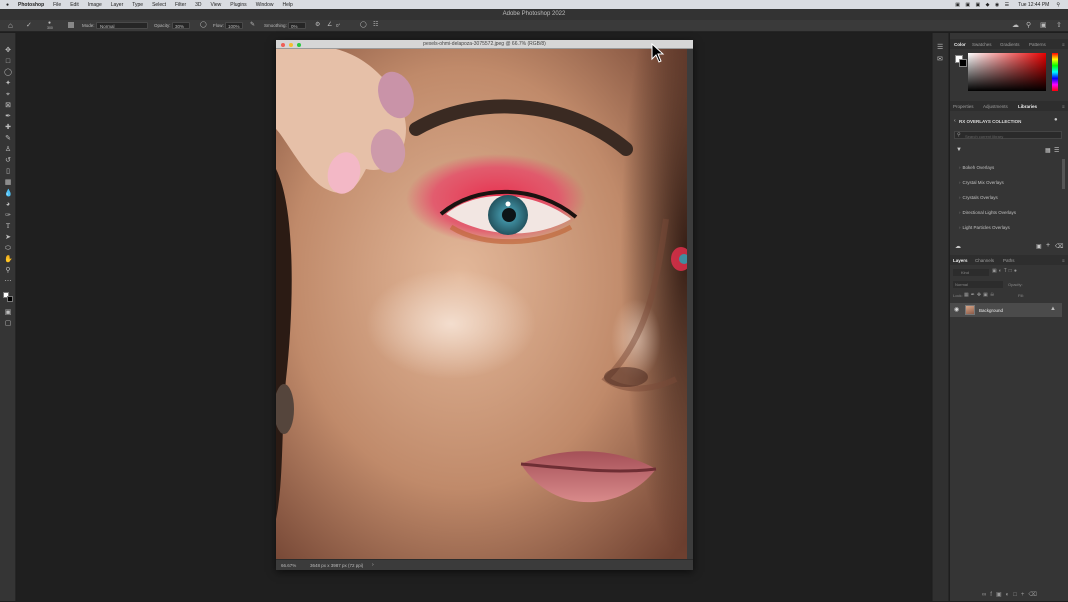  I want to click on minimize-window-button, so click(291, 44).